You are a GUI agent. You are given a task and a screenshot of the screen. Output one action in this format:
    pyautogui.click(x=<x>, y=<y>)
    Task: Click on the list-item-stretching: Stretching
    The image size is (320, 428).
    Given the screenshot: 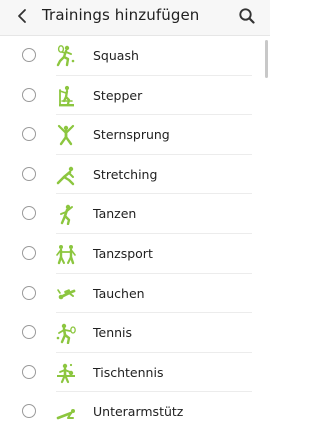 What is the action you would take?
    pyautogui.click(x=135, y=175)
    